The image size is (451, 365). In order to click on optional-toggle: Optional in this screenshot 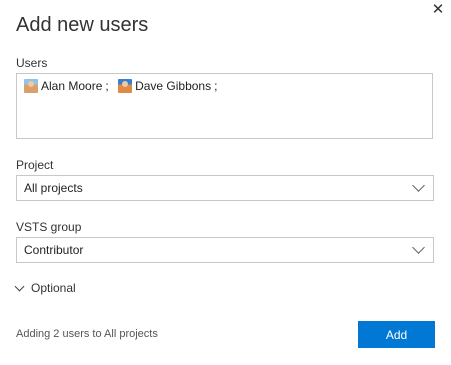, I will do `click(45, 288)`.